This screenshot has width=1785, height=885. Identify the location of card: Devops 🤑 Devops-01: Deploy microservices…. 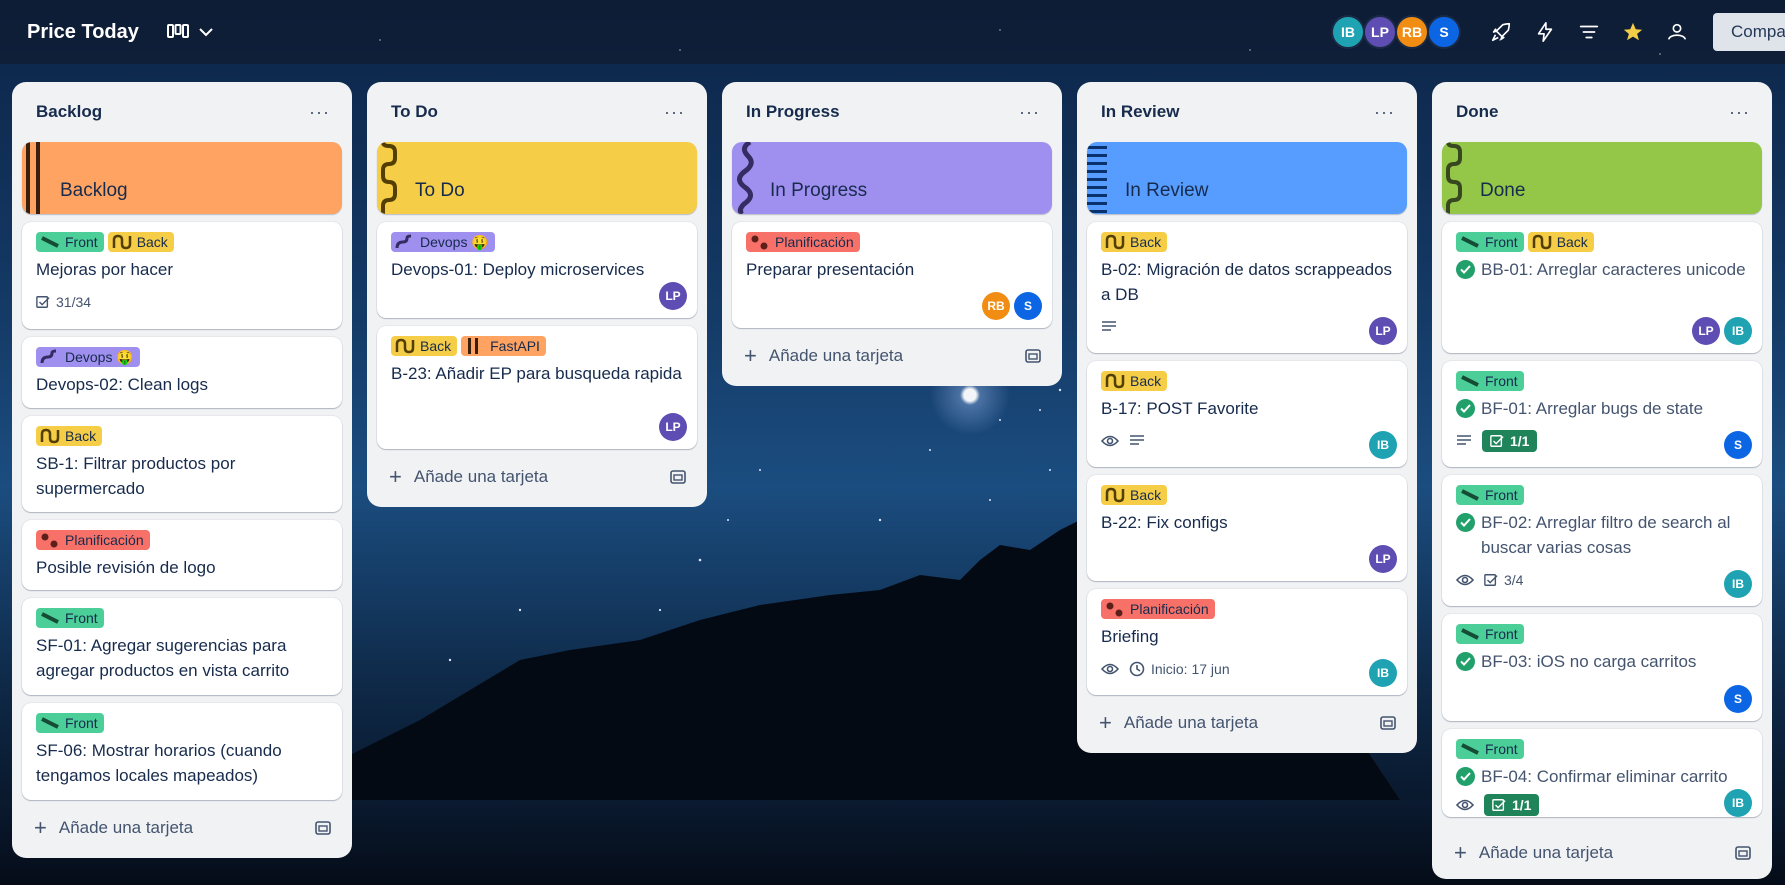
(537, 270).